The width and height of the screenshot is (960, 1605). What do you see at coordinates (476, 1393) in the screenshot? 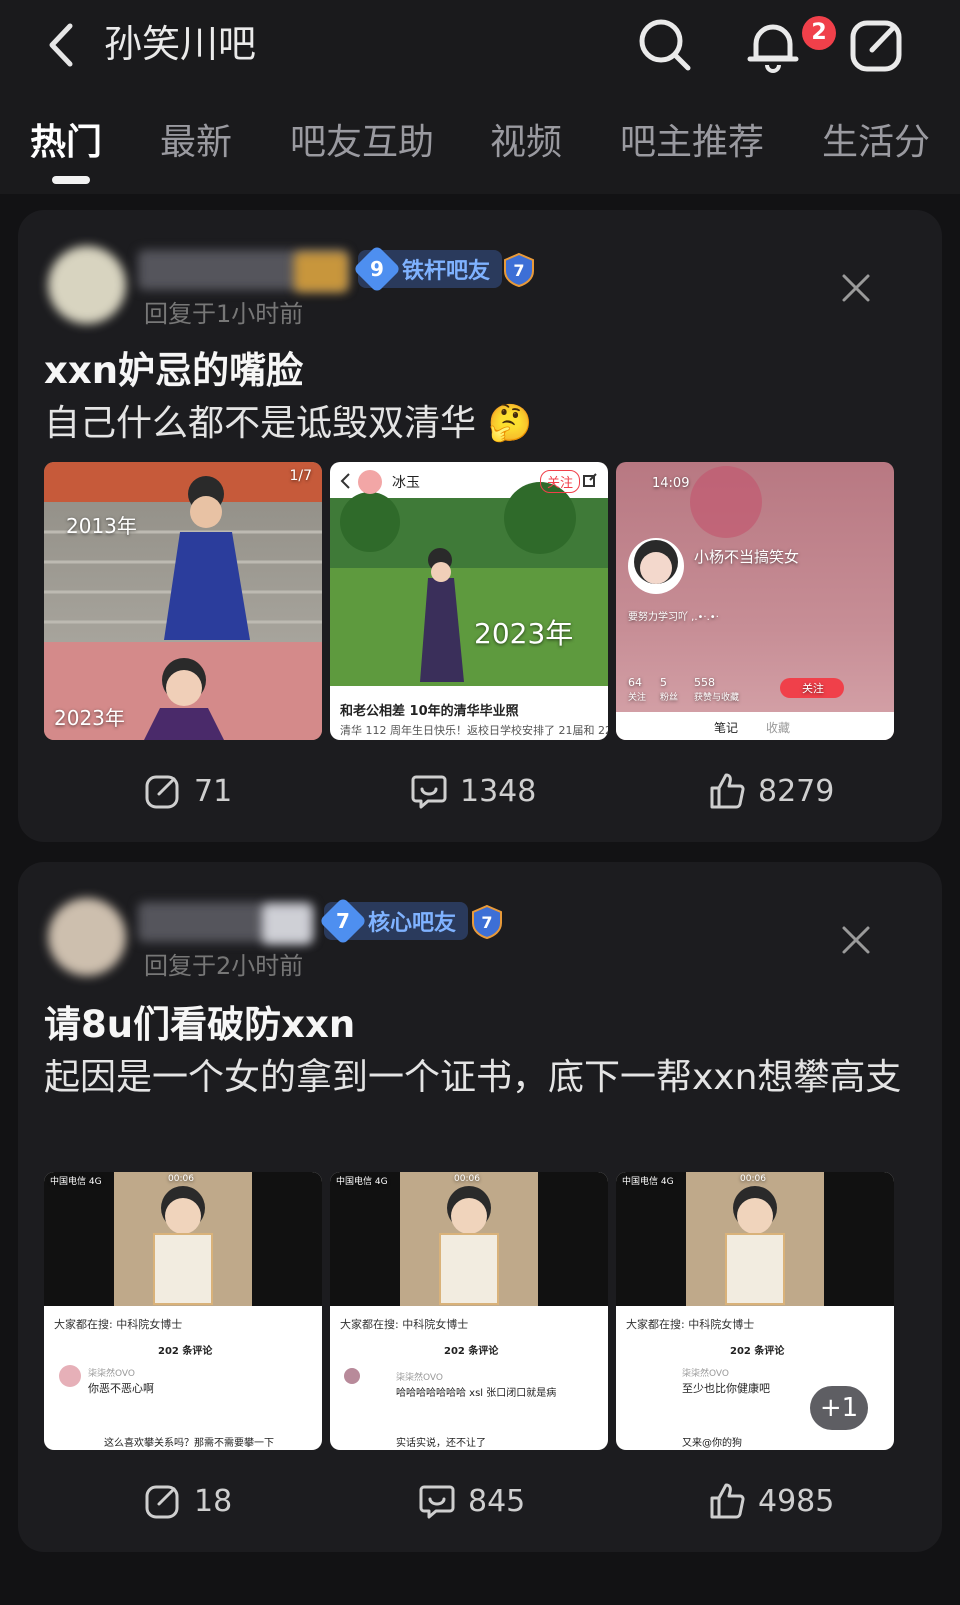
I see `comment-text: 哈哈哈哈哈哈哈 xsl 张口闭口就是病` at bounding box center [476, 1393].